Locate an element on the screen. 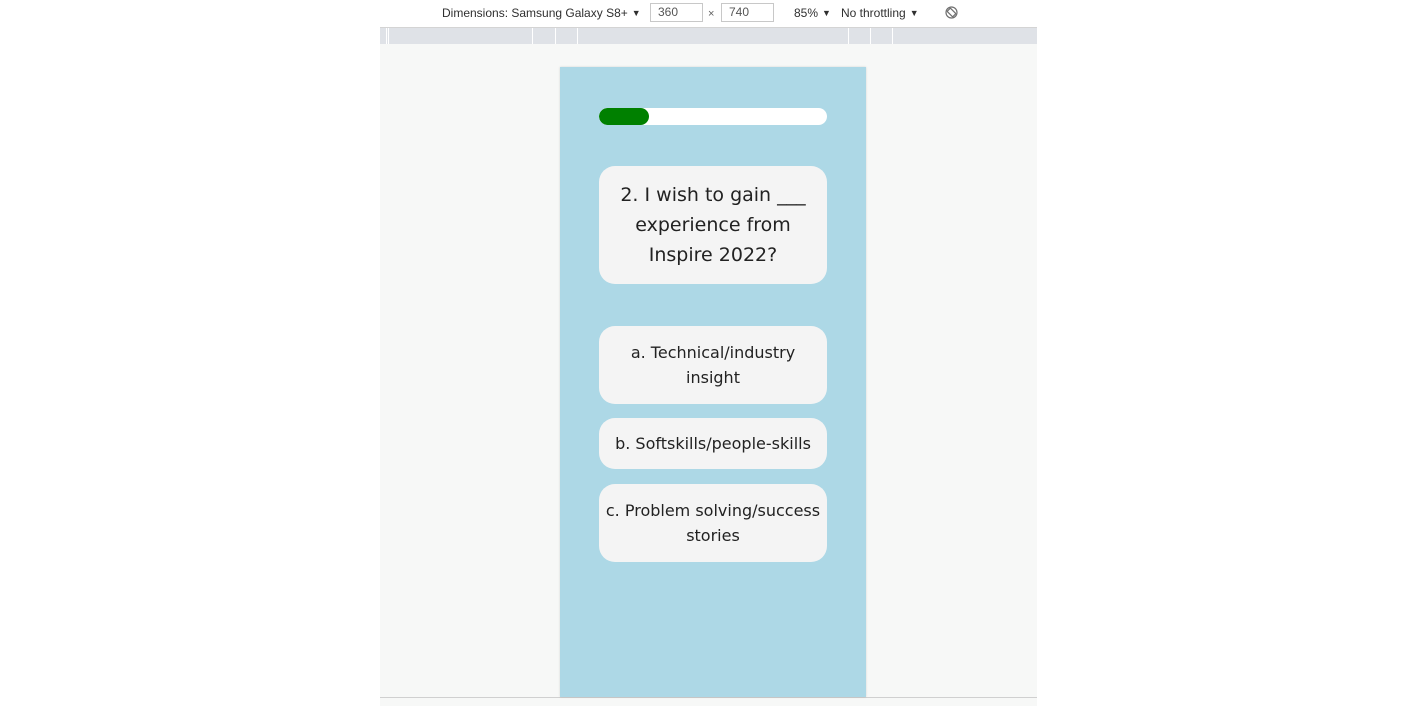 The height and width of the screenshot is (706, 1416). zoom-dropdown: 85% ▼ is located at coordinates (812, 13).